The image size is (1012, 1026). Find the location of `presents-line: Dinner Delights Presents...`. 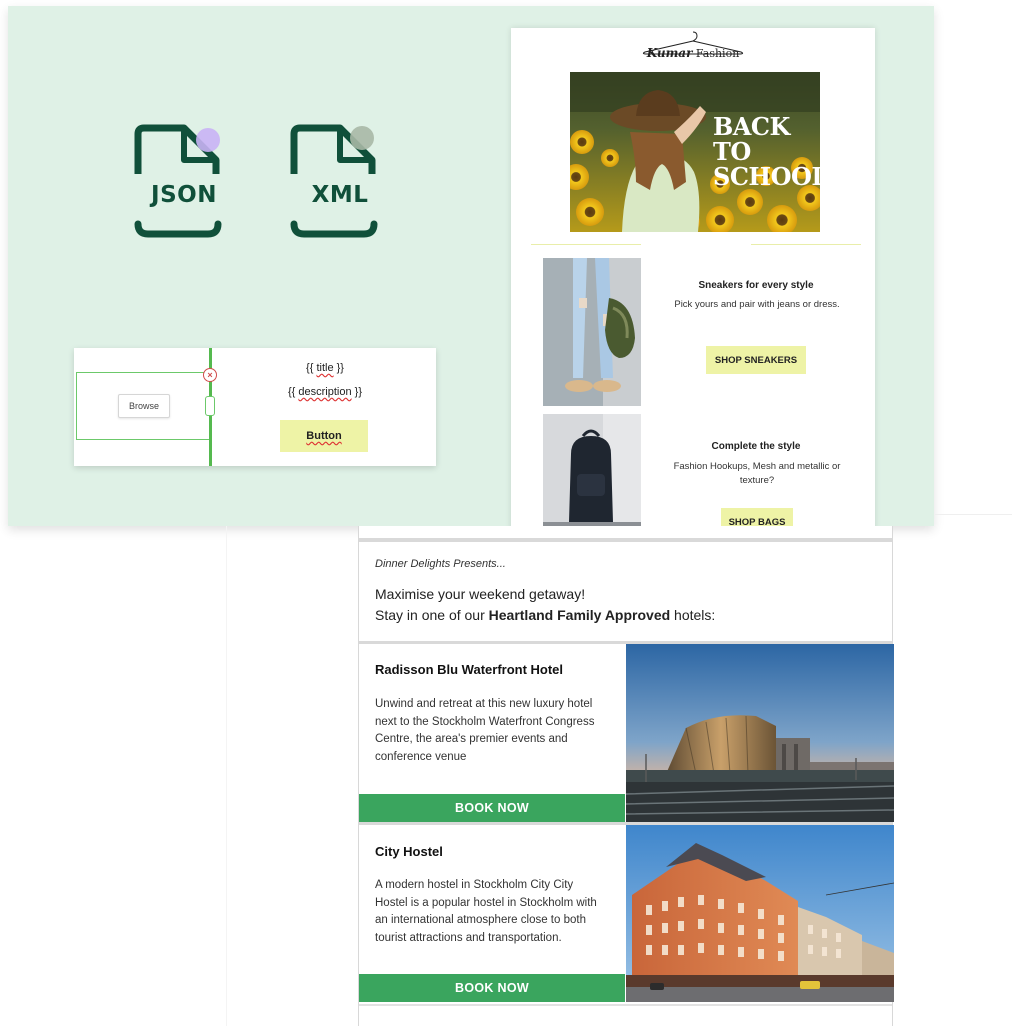

presents-line: Dinner Delights Presents... is located at coordinates (440, 564).